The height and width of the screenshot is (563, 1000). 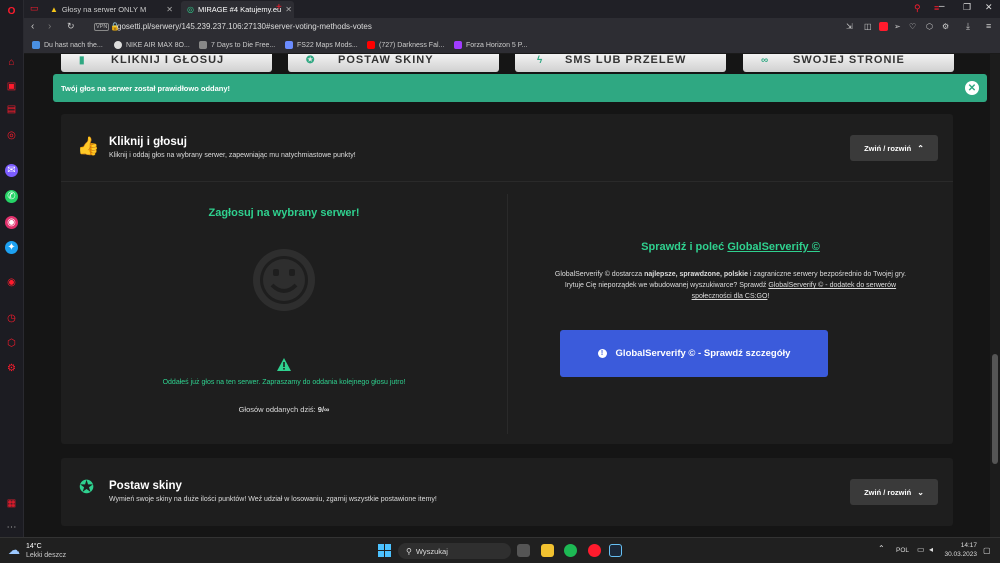 I want to click on settings-icon: ⚙, so click(x=945, y=26).